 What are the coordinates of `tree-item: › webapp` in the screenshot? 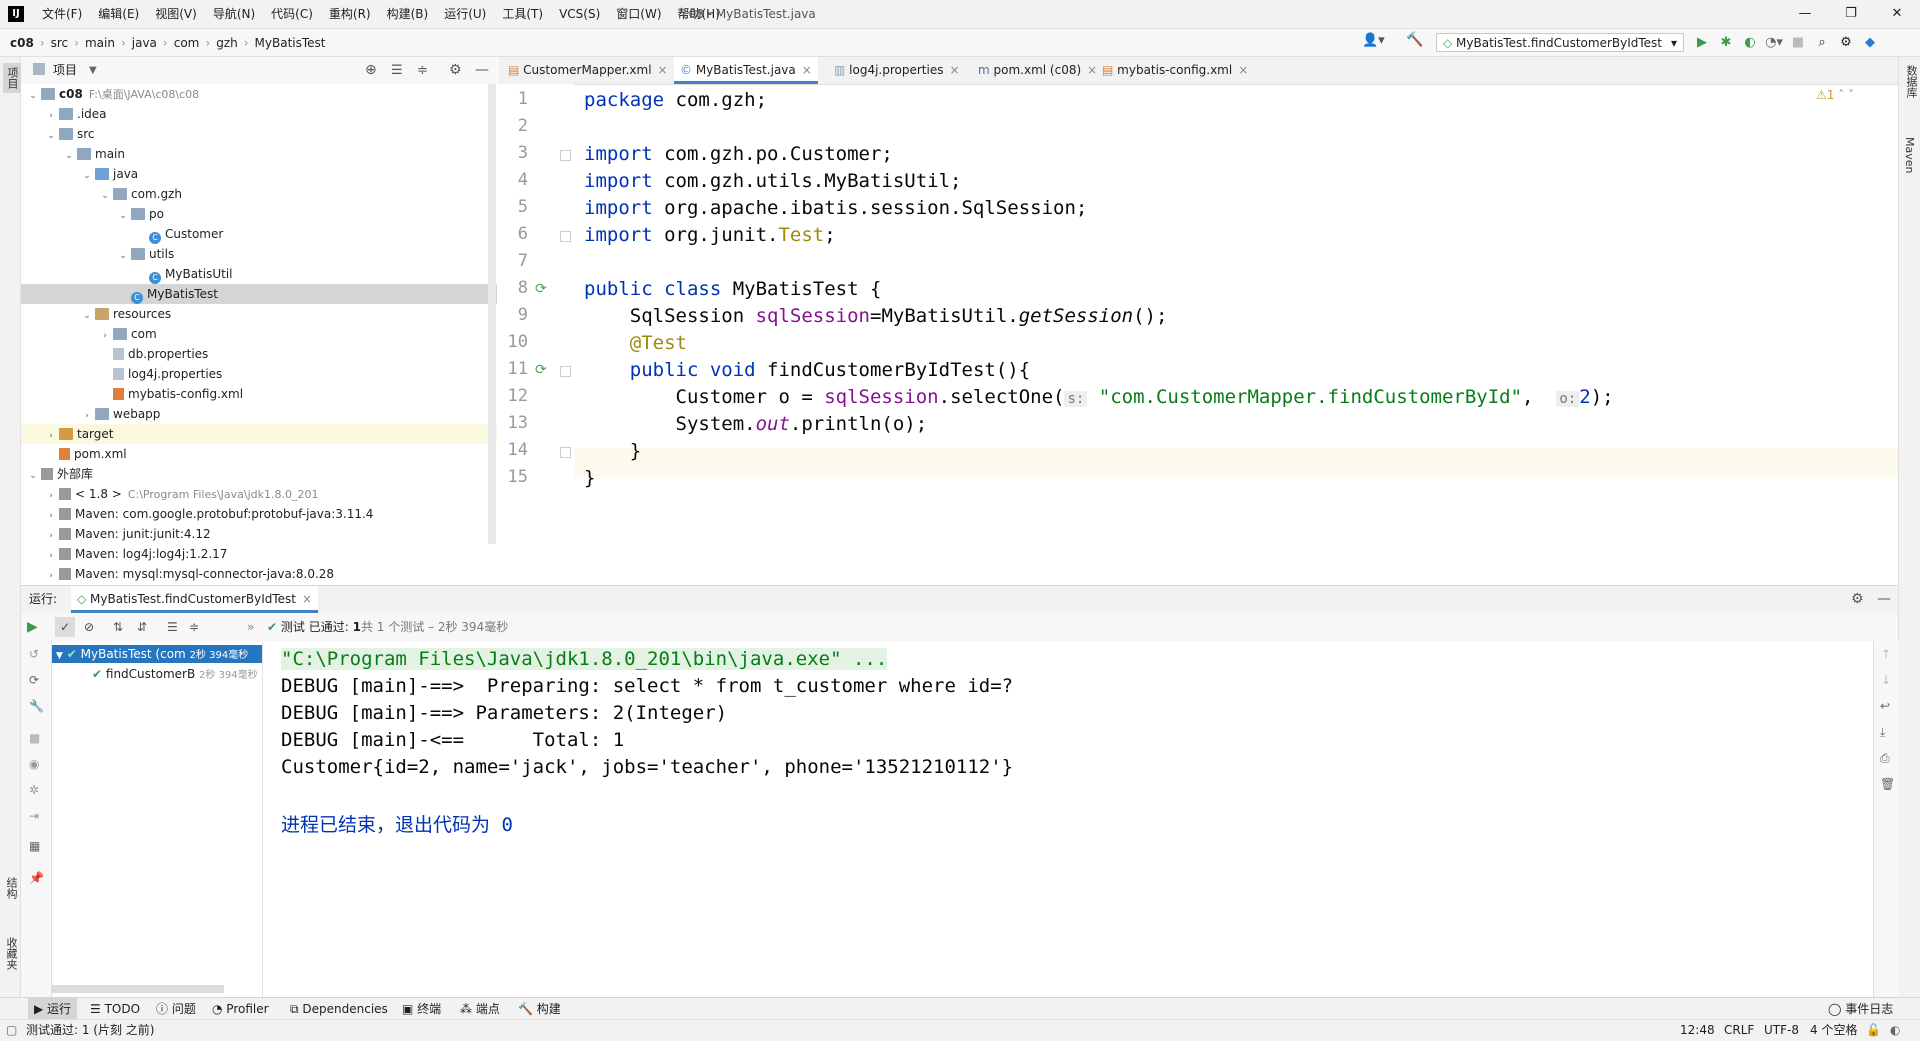 It's located at (259, 414).